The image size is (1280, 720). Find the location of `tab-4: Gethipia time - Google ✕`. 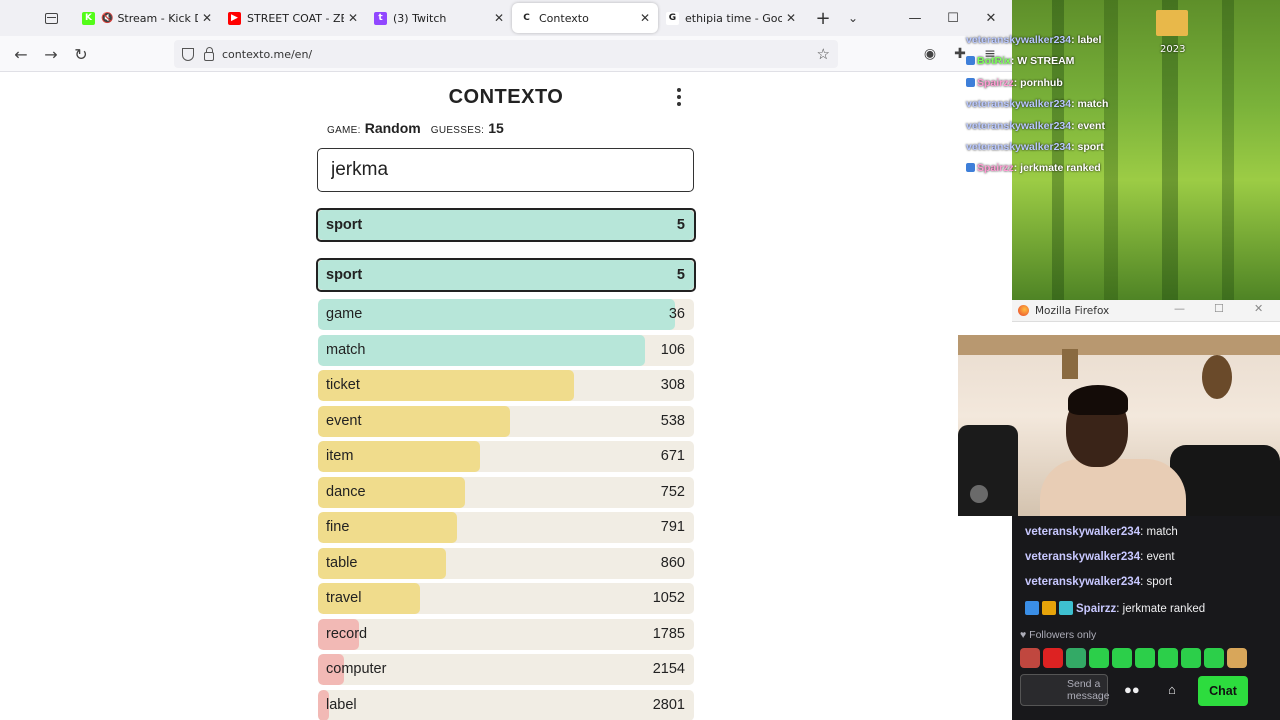

tab-4: Gethipia time - Google ✕ is located at coordinates (731, 18).